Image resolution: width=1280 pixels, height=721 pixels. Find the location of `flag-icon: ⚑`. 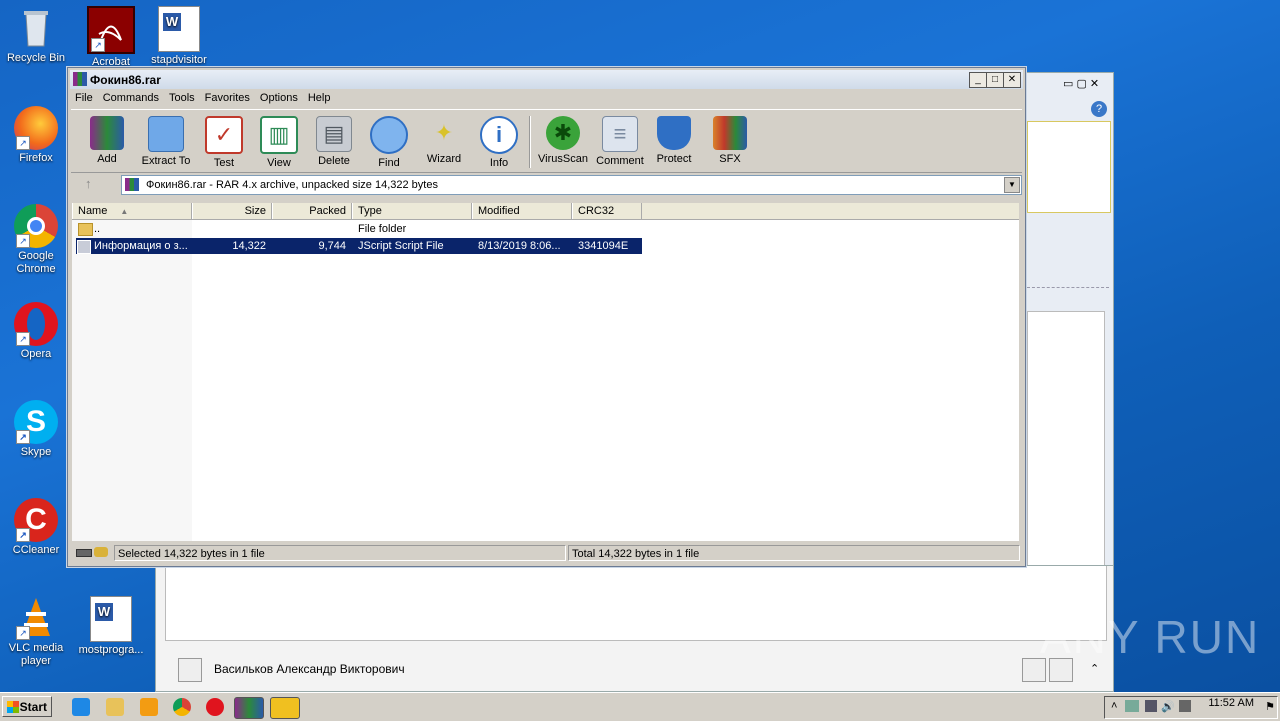

flag-icon: ⚑ is located at coordinates (1270, 706).